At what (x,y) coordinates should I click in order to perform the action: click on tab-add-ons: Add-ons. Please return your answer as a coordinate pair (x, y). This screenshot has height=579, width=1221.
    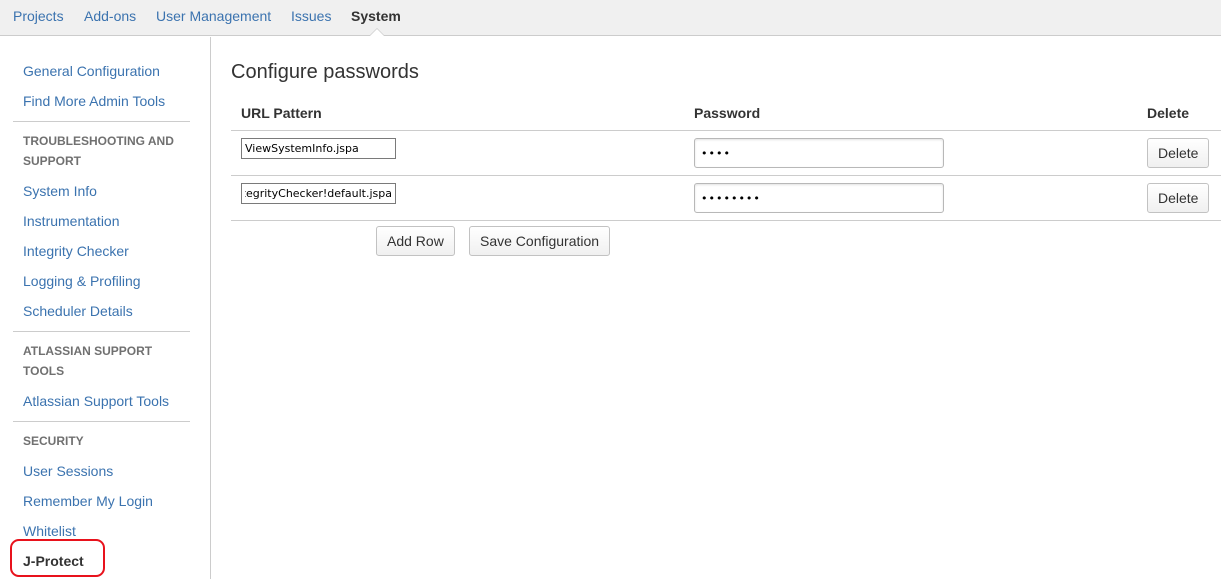
    Looking at the image, I should click on (110, 16).